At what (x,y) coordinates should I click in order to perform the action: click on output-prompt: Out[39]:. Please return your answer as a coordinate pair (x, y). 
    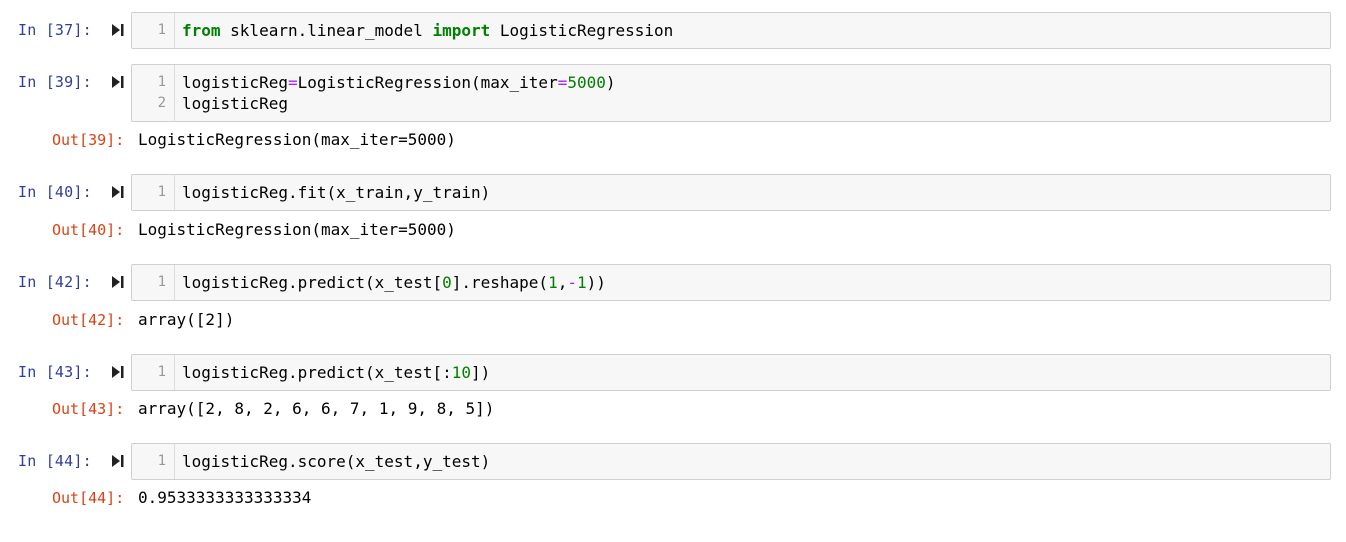
    Looking at the image, I should click on (88, 140).